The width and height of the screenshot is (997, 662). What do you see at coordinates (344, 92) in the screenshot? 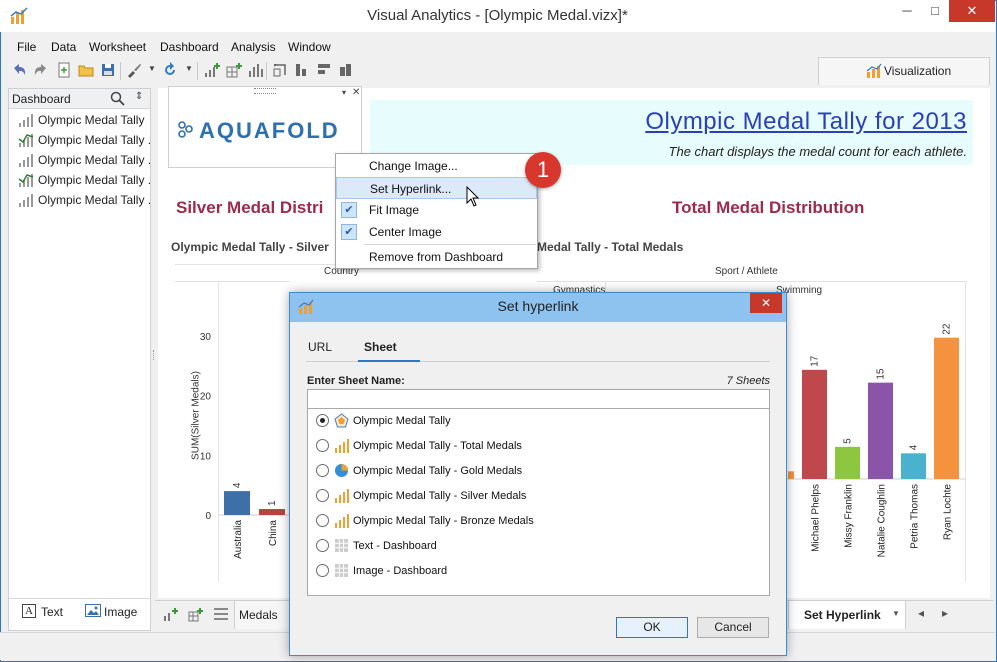
I see `object-menu-dropdown-icon: ▾` at bounding box center [344, 92].